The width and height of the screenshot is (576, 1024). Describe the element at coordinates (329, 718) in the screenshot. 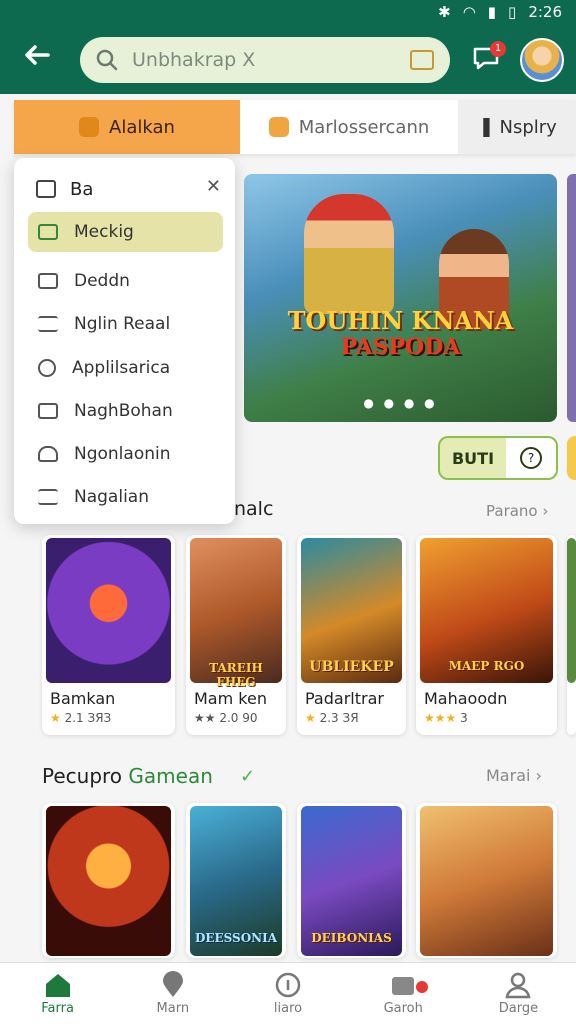

I see `rating-value: 2.3` at that location.